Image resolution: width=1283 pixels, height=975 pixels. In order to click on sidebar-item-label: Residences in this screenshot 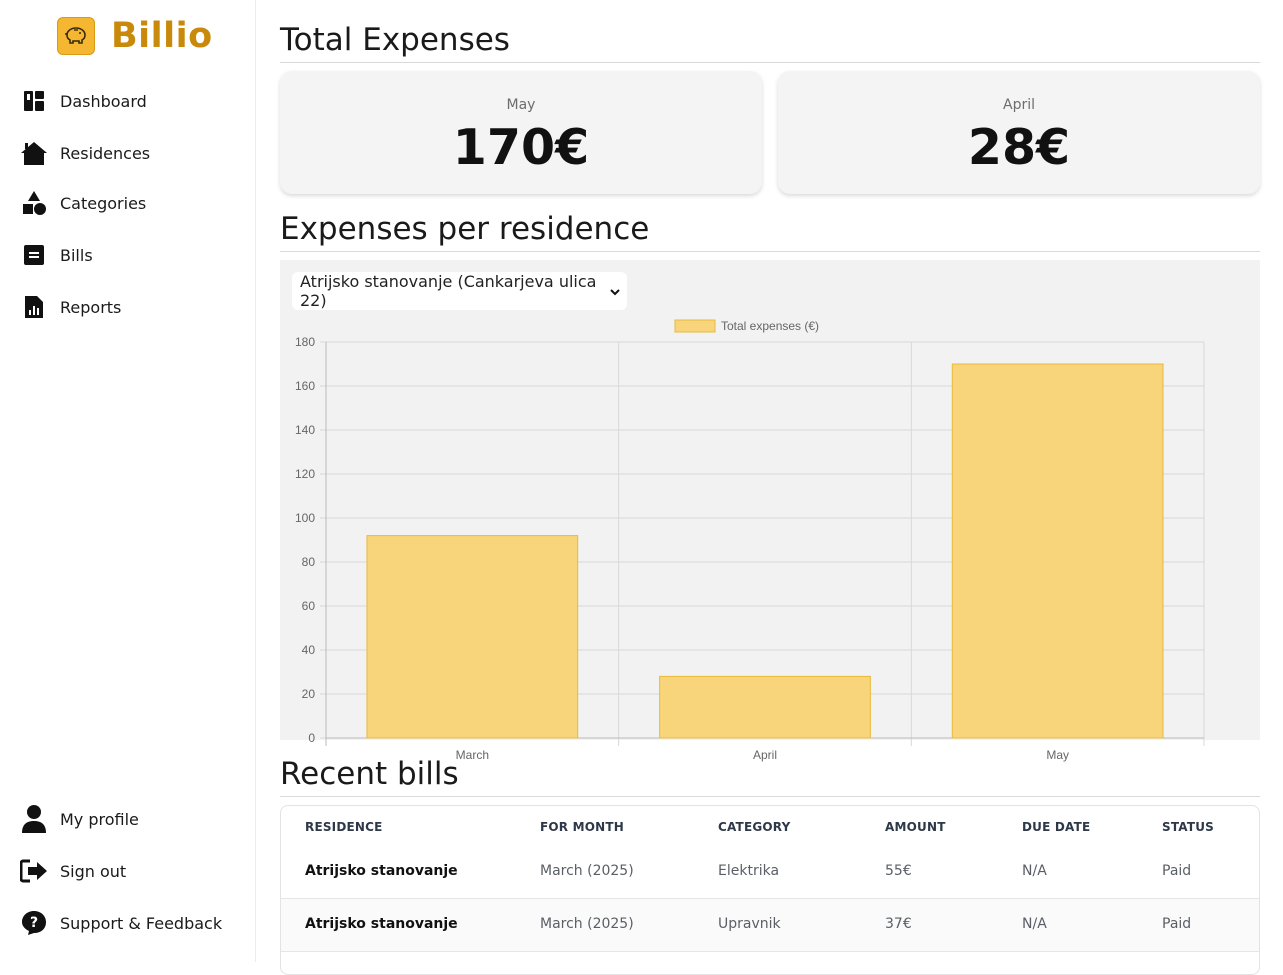, I will do `click(105, 153)`.